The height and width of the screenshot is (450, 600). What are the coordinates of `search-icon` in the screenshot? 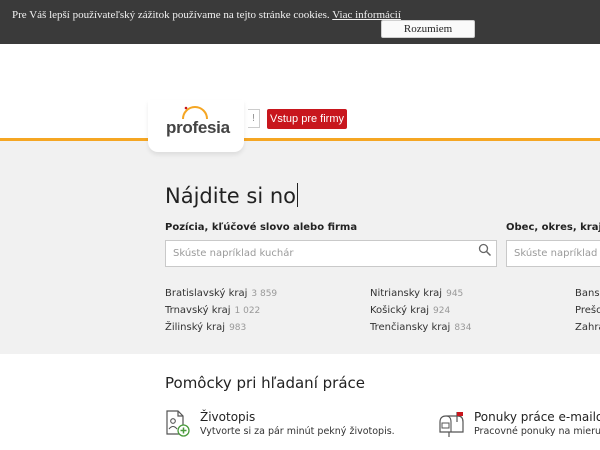 It's located at (485, 250).